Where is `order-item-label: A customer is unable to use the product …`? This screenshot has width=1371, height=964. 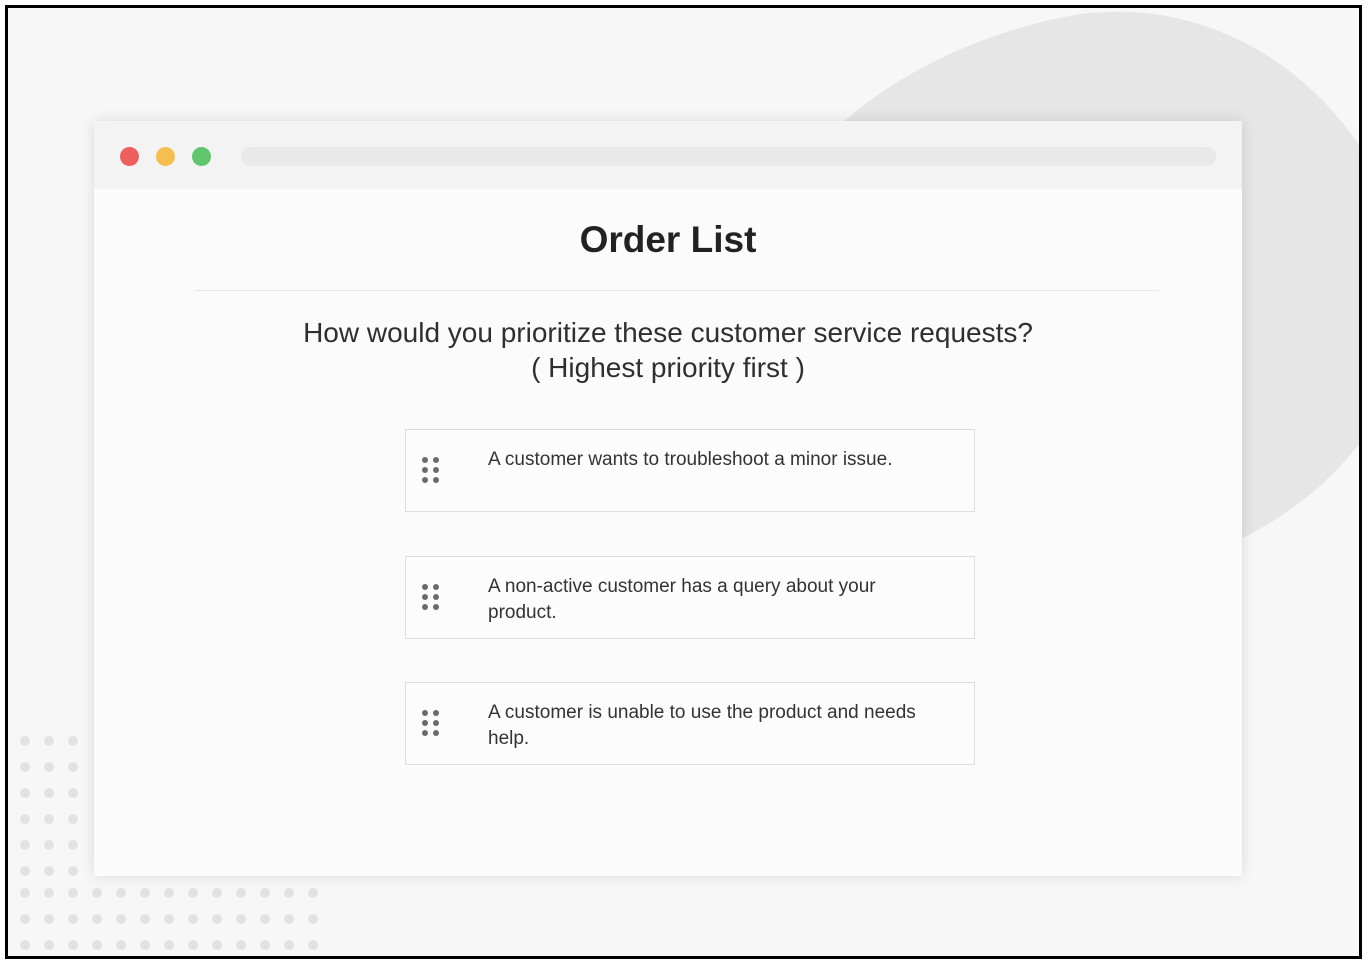
order-item-label: A customer is unable to use the product … is located at coordinates (702, 725).